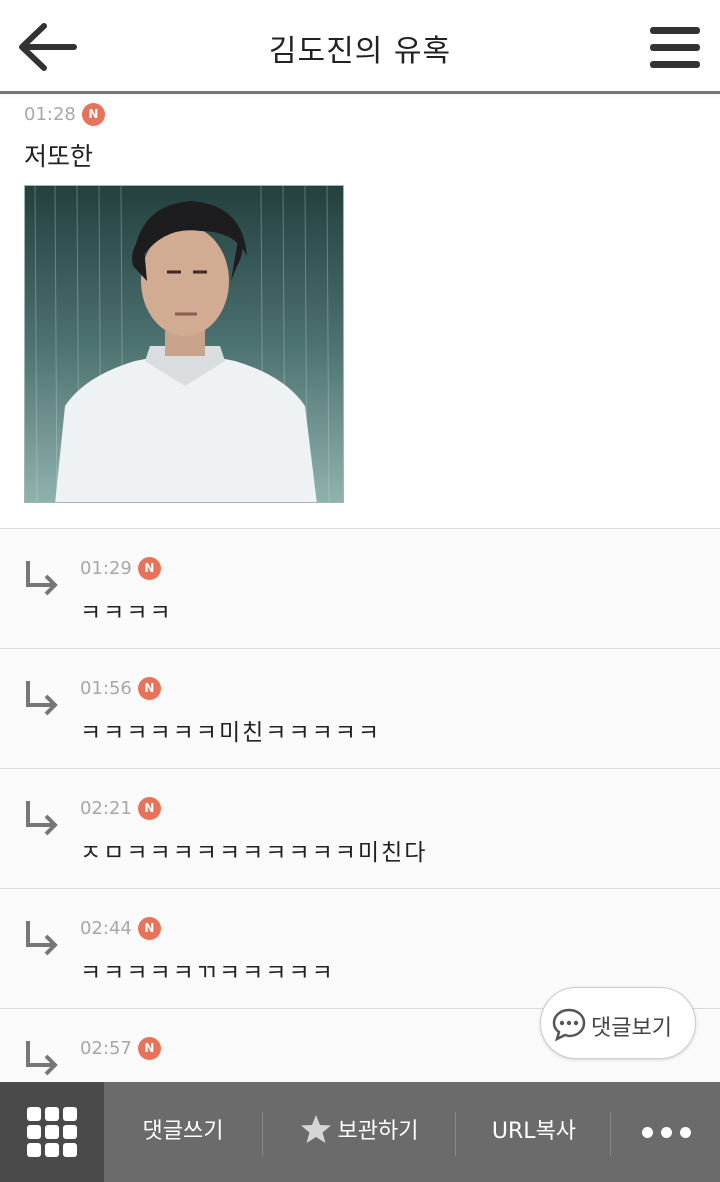  What do you see at coordinates (631, 1028) in the screenshot?
I see `view-comments-label: 댓글보기` at bounding box center [631, 1028].